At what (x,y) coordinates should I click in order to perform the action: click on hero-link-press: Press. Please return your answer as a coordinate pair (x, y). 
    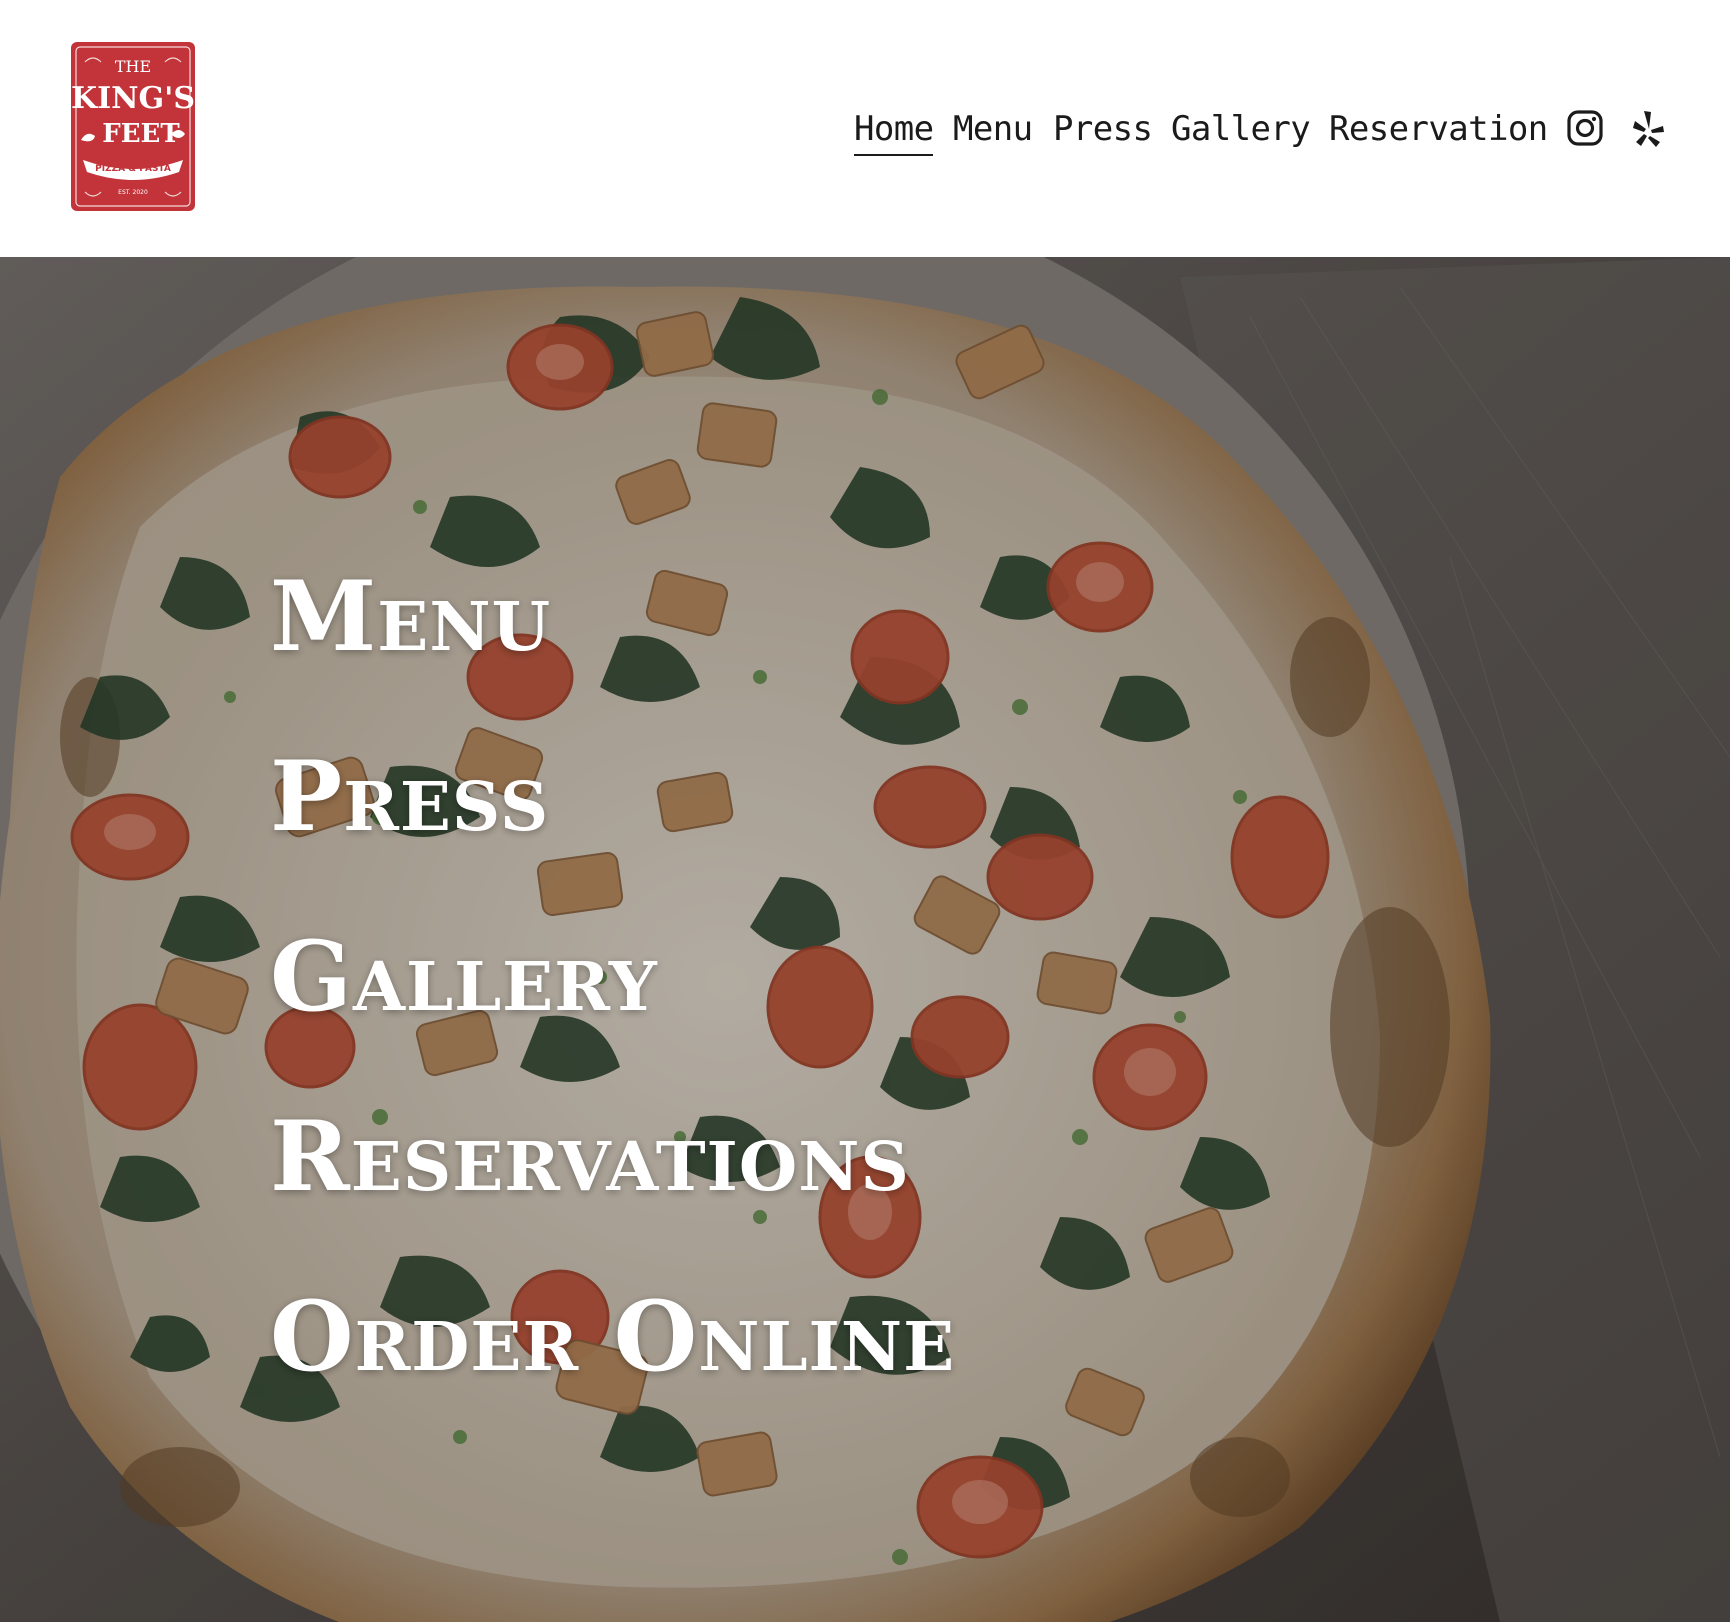
    Looking at the image, I should click on (612, 797).